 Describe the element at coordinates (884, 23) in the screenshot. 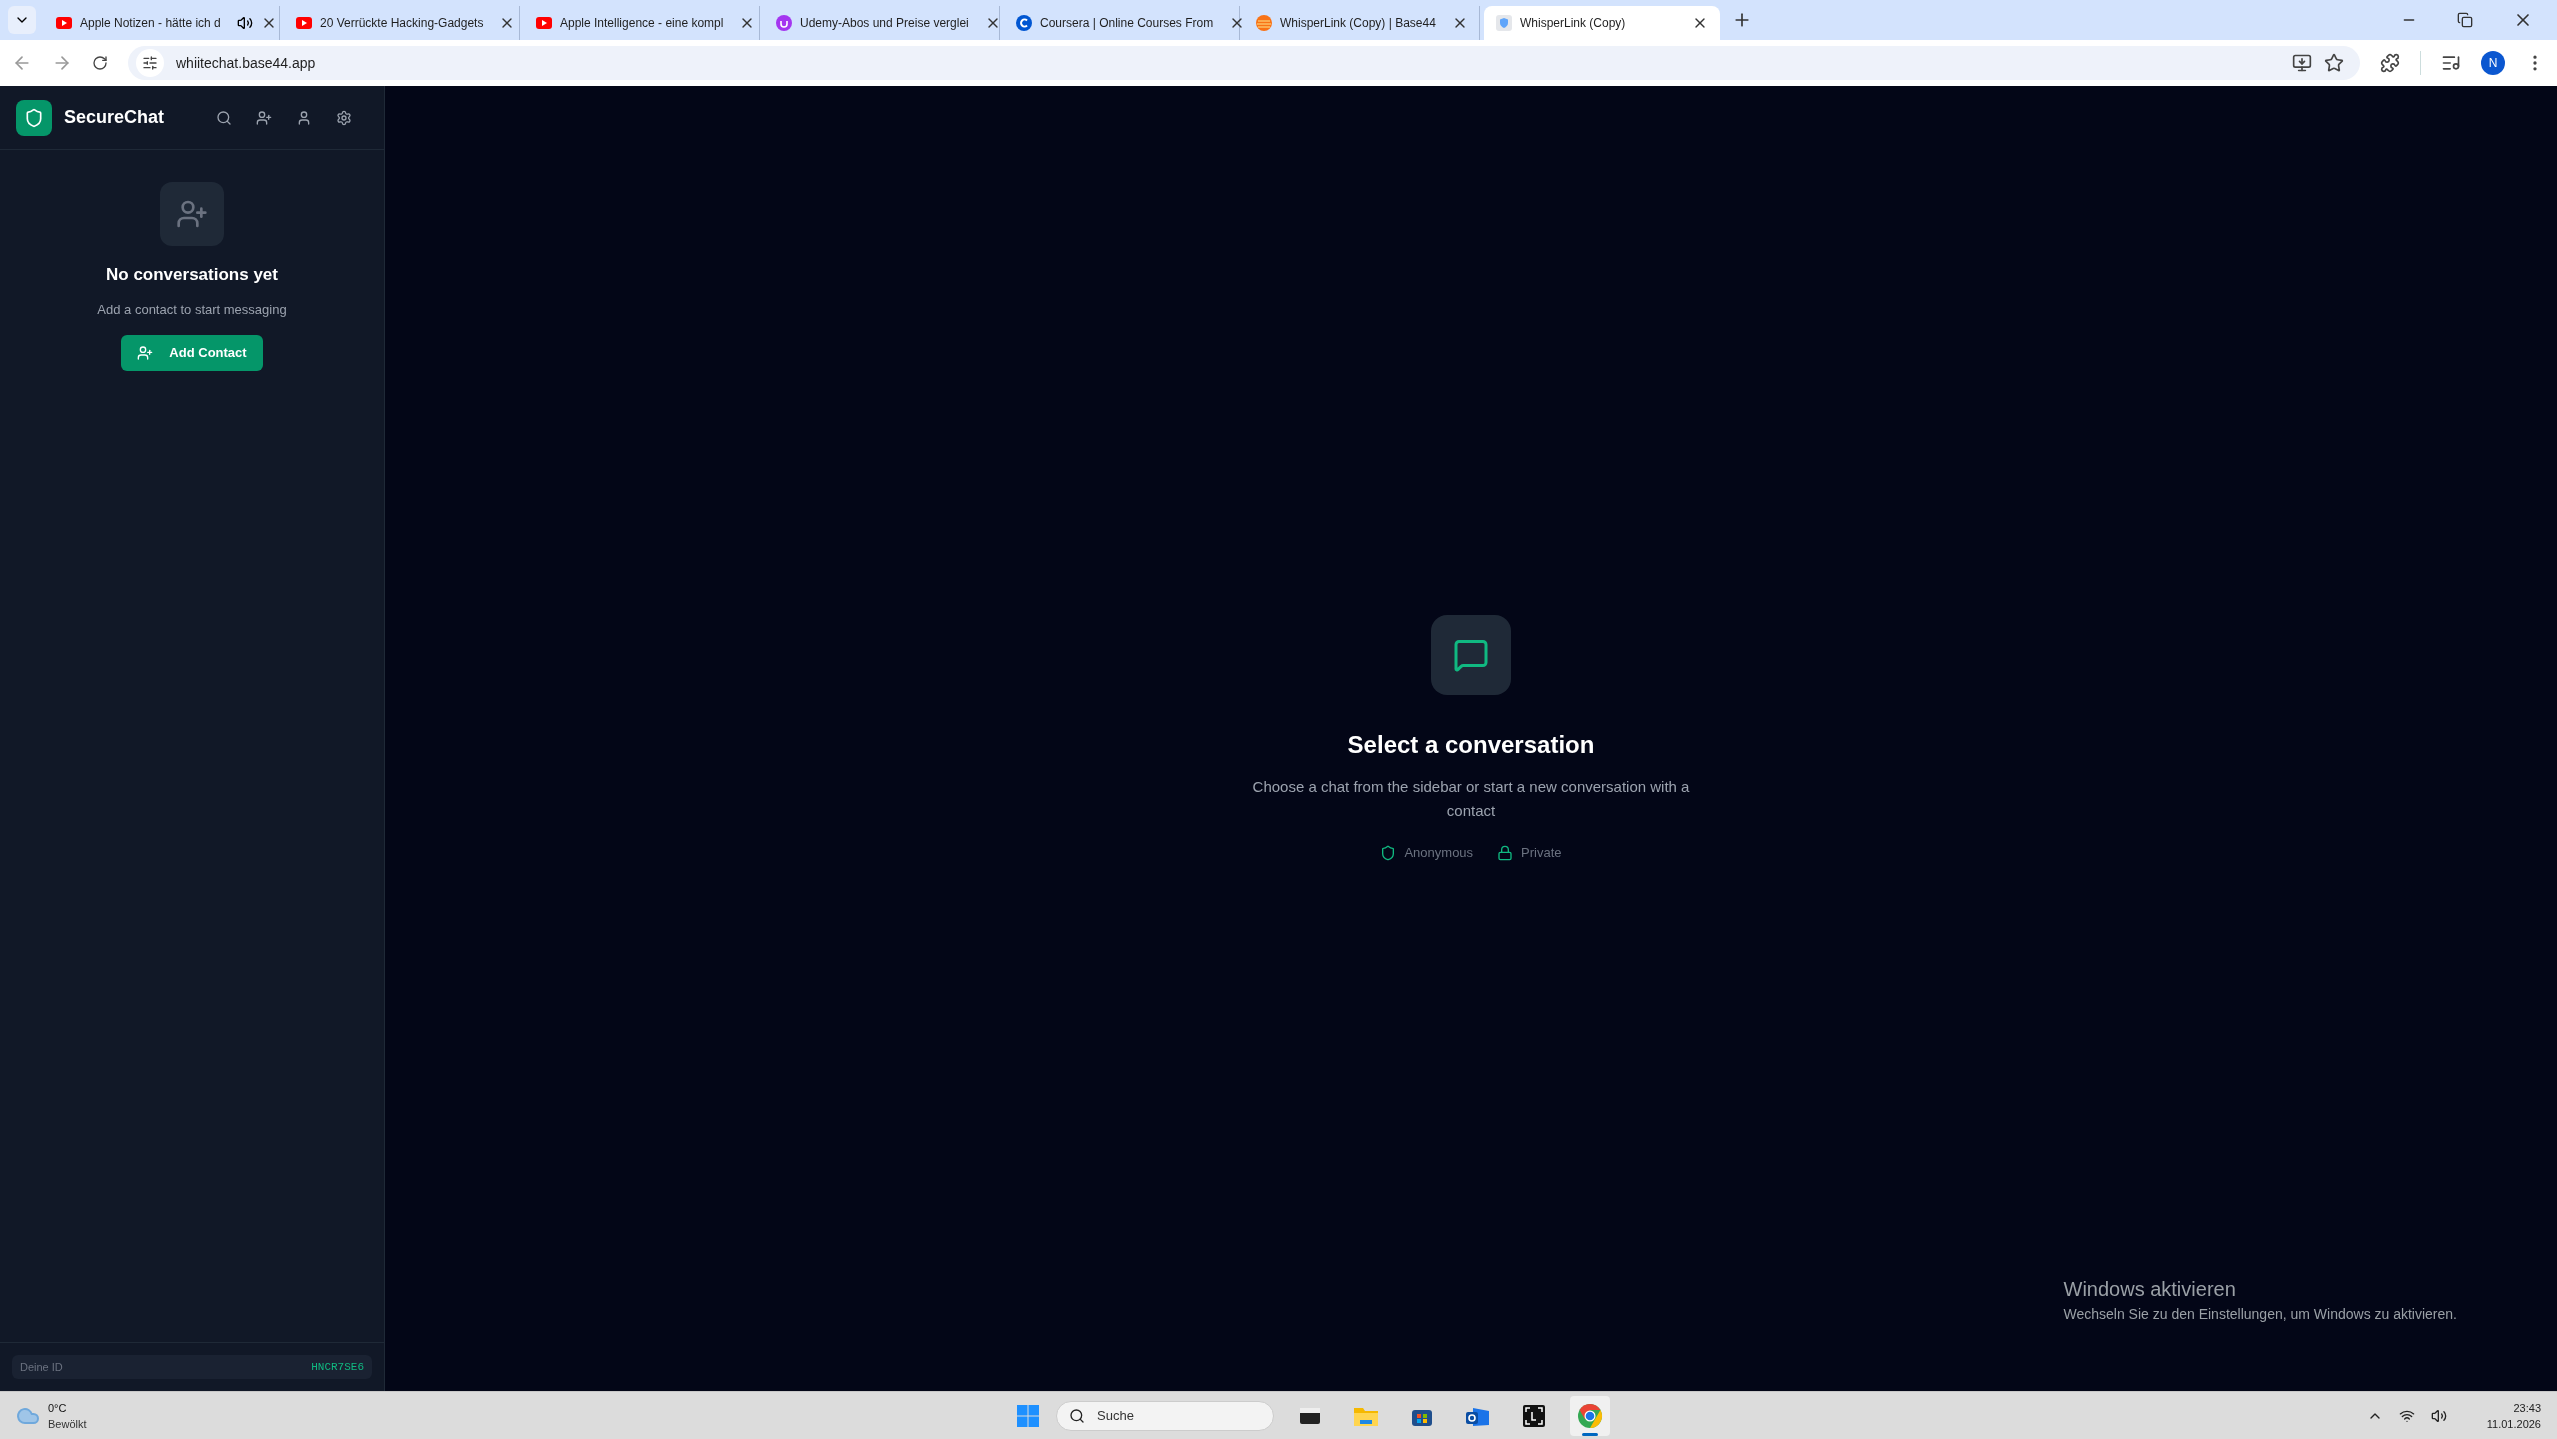

I see `tab-title: Udemy-Abos und Preise verglei` at that location.